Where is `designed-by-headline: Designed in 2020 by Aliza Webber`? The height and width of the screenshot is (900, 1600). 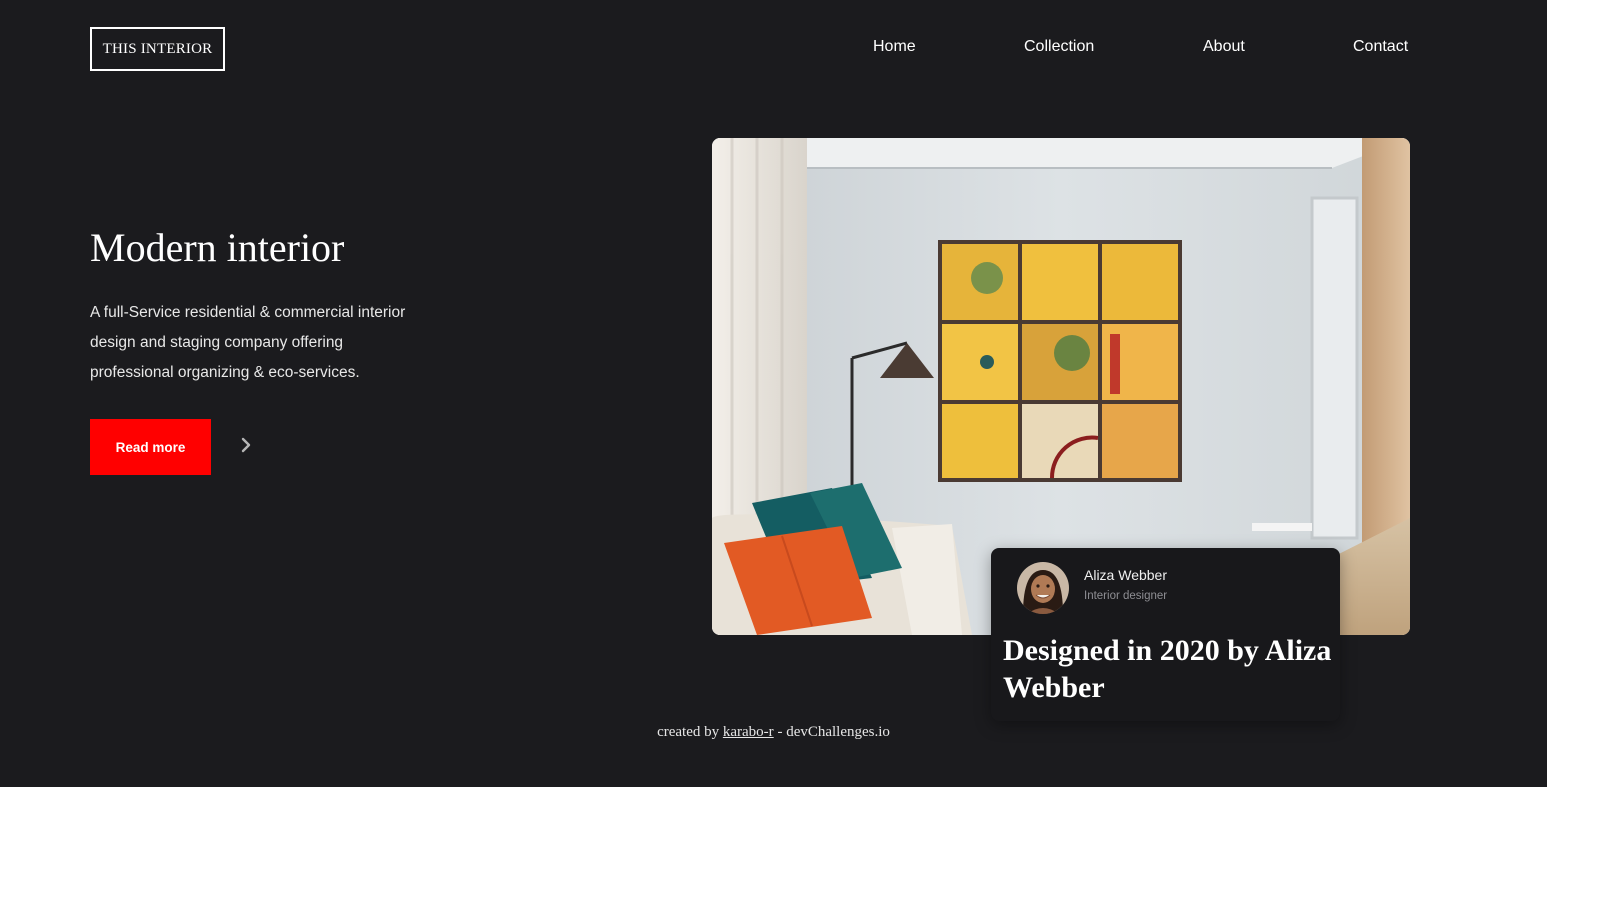 designed-by-headline: Designed in 2020 by Aliza Webber is located at coordinates (1167, 669).